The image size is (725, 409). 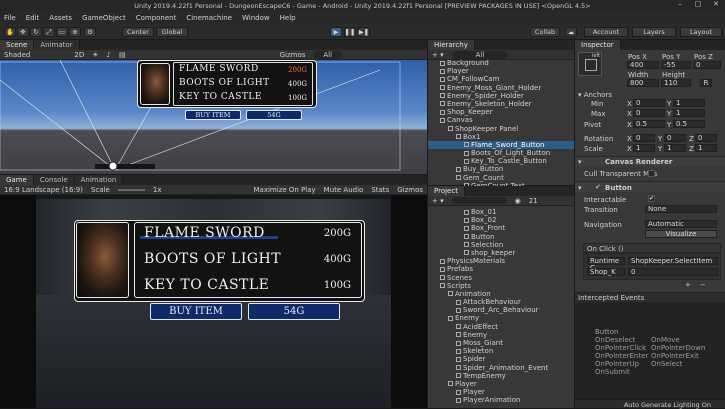 I want to click on add-listener-button: +, so click(x=688, y=285).